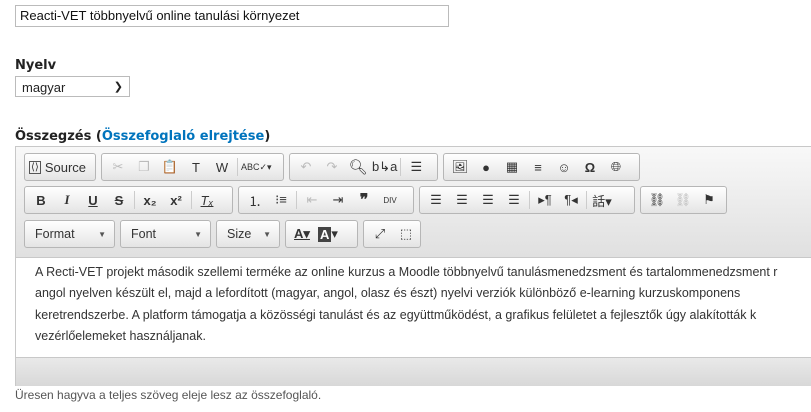  What do you see at coordinates (364, 200) in the screenshot?
I see `blockquote-icon: ❞` at bounding box center [364, 200].